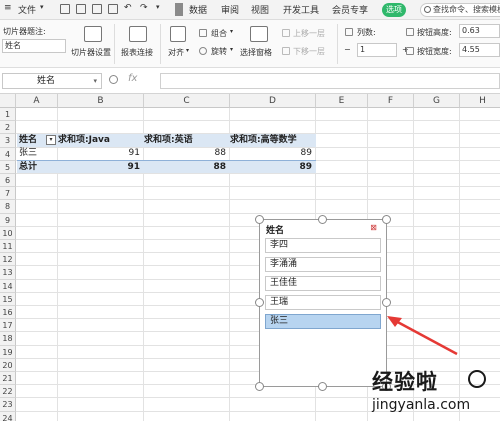 This screenshot has width=500, height=421. I want to click on formula-input, so click(330, 81).